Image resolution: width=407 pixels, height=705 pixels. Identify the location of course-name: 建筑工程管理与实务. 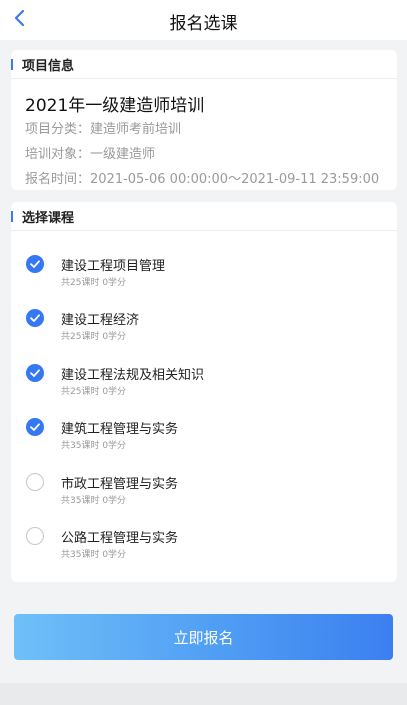
(120, 430).